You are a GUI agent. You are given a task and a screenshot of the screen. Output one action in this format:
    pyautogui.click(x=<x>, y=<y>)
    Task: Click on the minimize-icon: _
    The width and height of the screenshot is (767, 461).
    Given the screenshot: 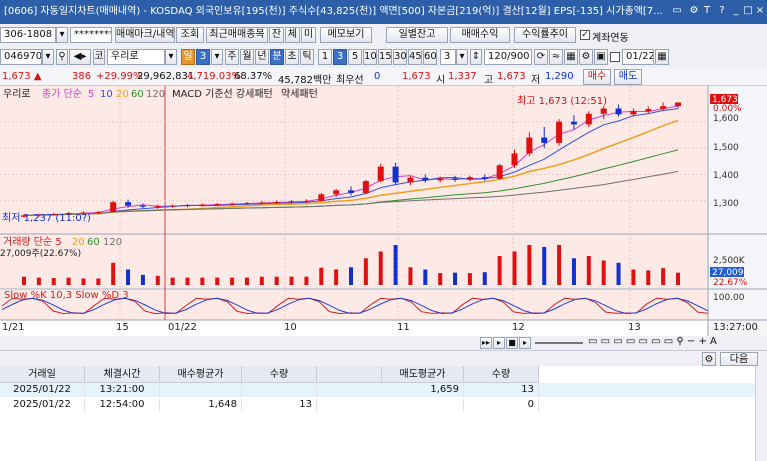 What is the action you would take?
    pyautogui.click(x=736, y=11)
    